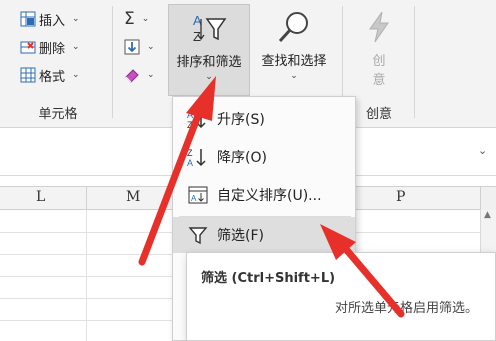 The width and height of the screenshot is (496, 341). I want to click on eraser-icon, so click(132, 76).